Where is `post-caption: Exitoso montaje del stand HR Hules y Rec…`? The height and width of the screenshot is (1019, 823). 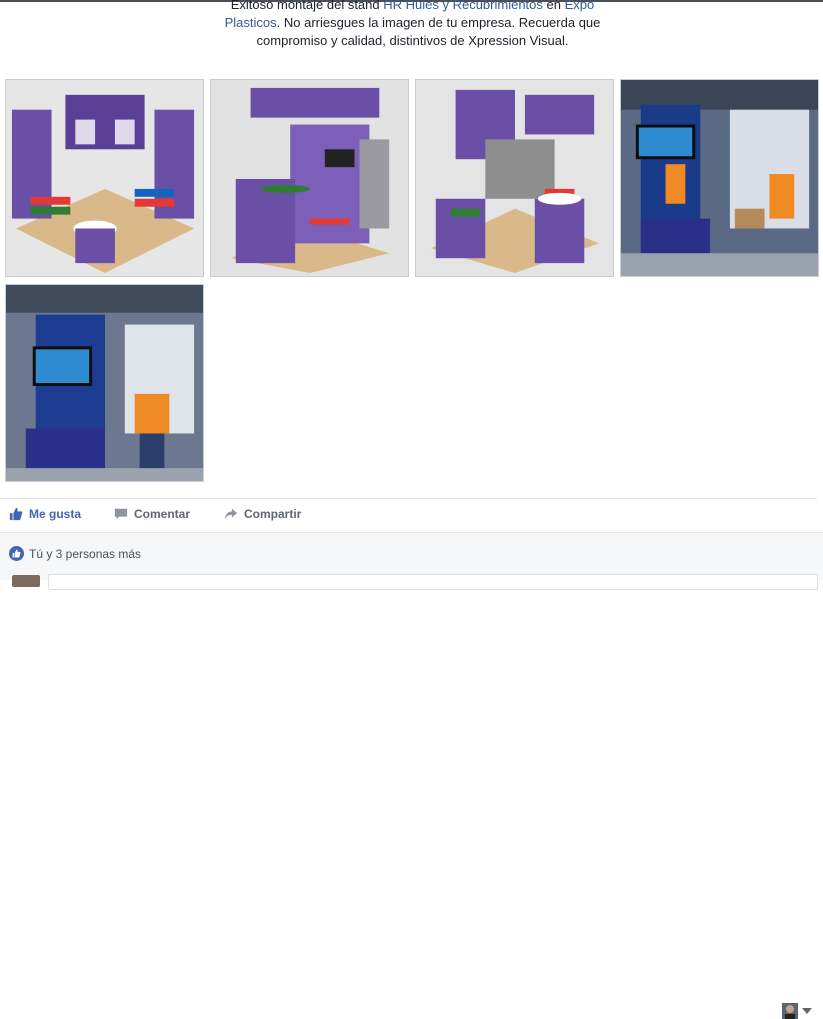 post-caption: Exitoso montaje del stand HR Hules y Rec… is located at coordinates (412, 25).